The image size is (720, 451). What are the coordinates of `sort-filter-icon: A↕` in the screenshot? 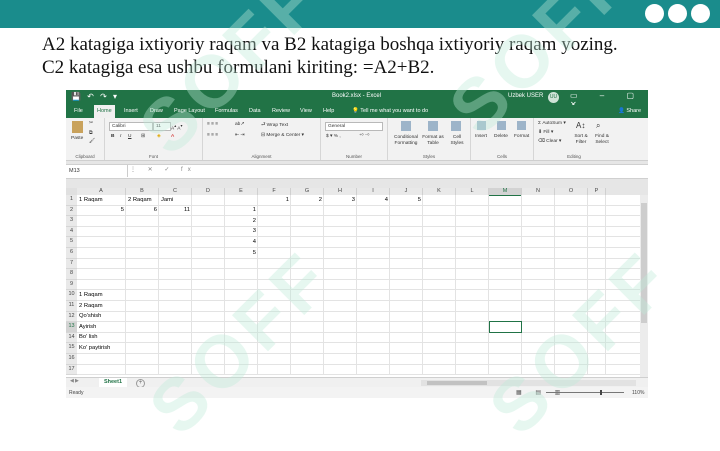 It's located at (580, 125).